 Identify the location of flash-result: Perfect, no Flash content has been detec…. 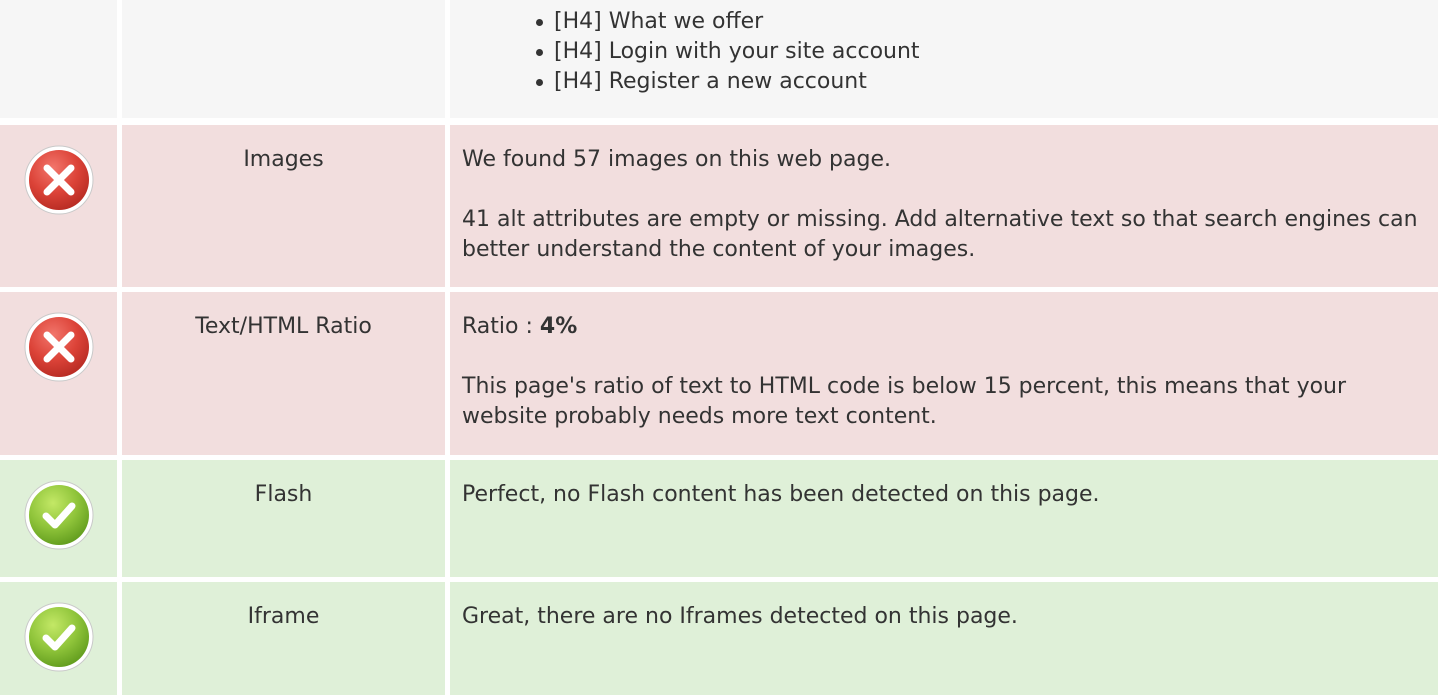
(781, 494).